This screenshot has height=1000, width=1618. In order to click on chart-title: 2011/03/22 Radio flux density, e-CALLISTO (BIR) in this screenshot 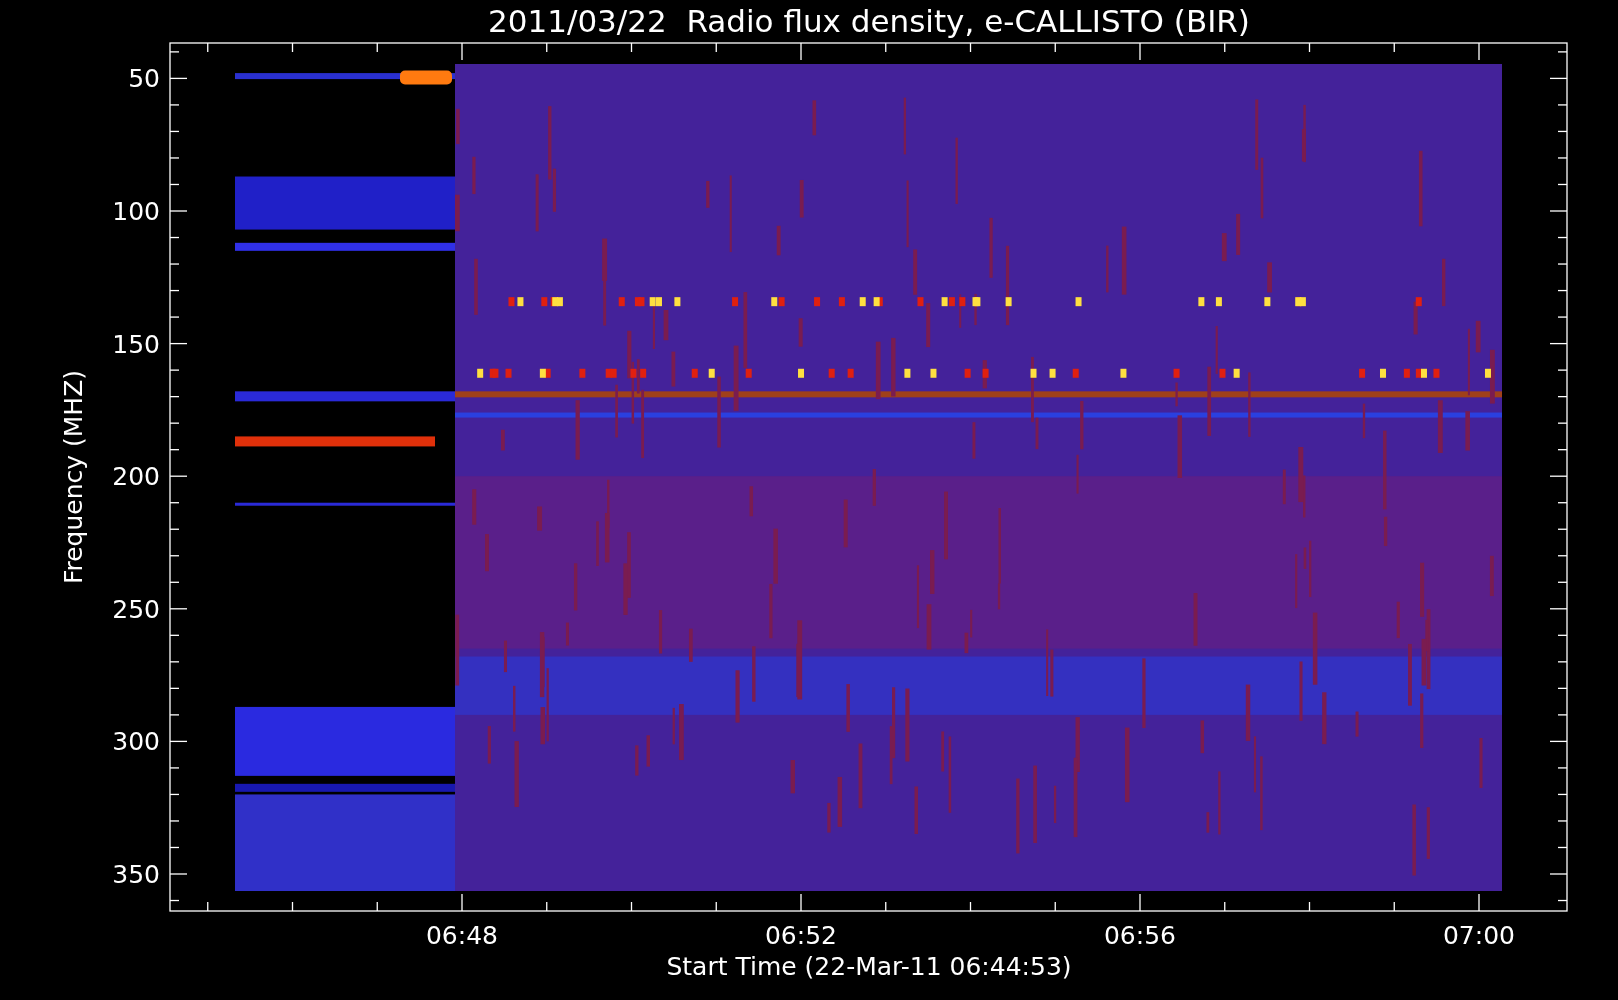, I will do `click(869, 21)`.